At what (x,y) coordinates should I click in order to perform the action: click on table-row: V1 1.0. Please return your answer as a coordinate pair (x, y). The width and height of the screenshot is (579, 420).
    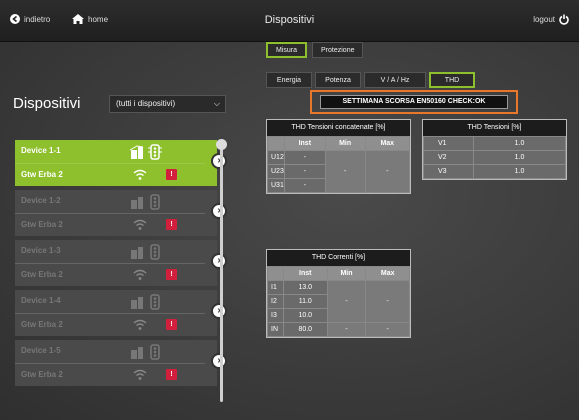
    Looking at the image, I should click on (494, 143).